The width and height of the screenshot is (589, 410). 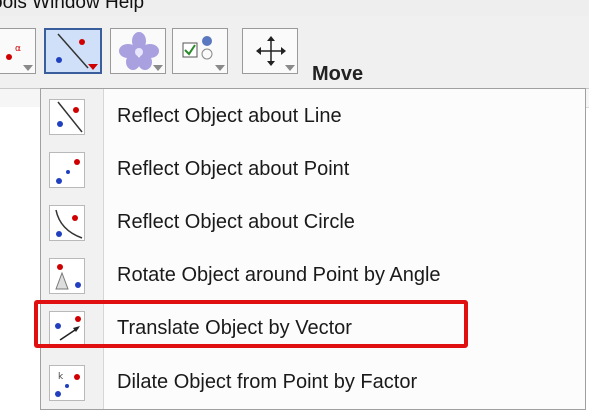 What do you see at coordinates (200, 51) in the screenshot?
I see `checkbox-tool-button` at bounding box center [200, 51].